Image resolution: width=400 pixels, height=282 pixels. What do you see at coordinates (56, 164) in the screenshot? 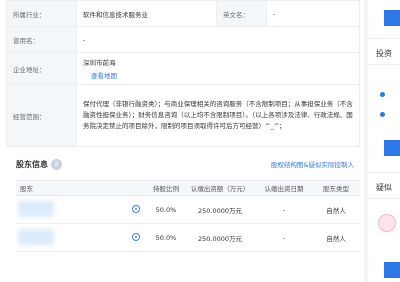
I see `shareholder-count-badge: 2` at bounding box center [56, 164].